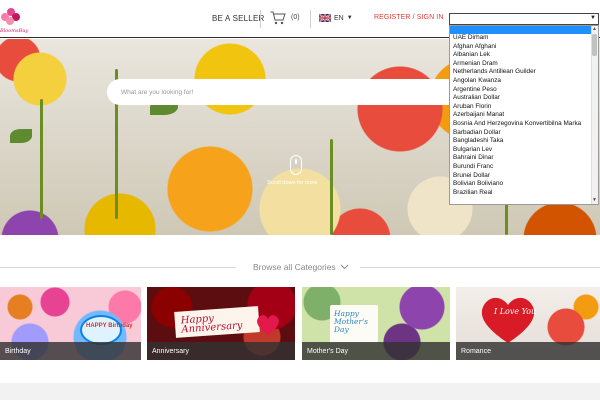  What do you see at coordinates (593, 18) in the screenshot?
I see `select-caret-icon: ▼` at bounding box center [593, 18].